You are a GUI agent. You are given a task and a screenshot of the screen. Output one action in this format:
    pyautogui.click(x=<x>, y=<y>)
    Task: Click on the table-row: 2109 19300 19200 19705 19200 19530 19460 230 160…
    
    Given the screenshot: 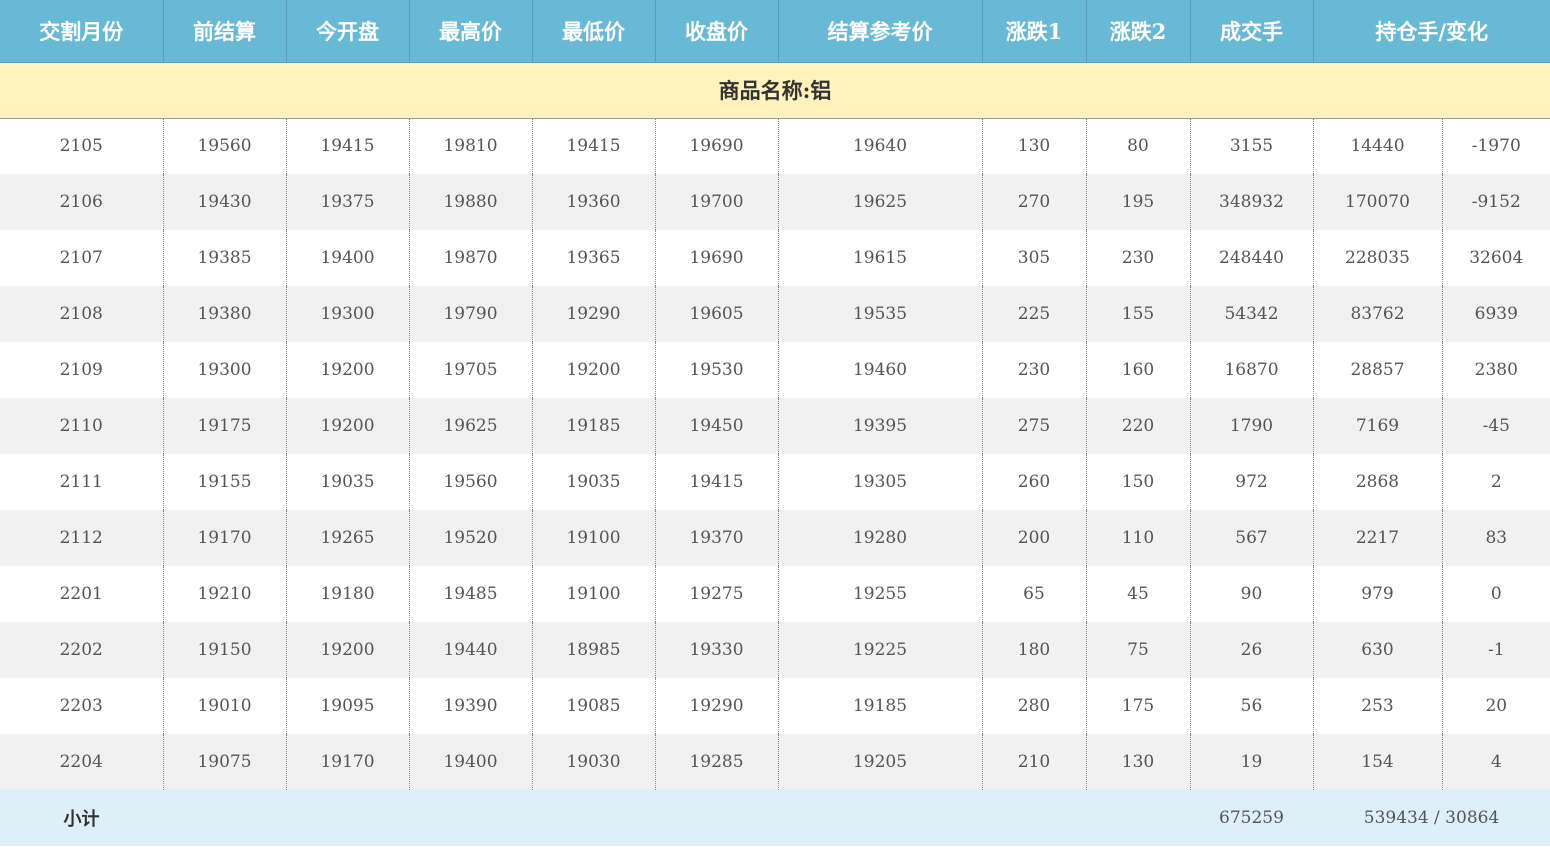 What is the action you would take?
    pyautogui.click(x=775, y=370)
    